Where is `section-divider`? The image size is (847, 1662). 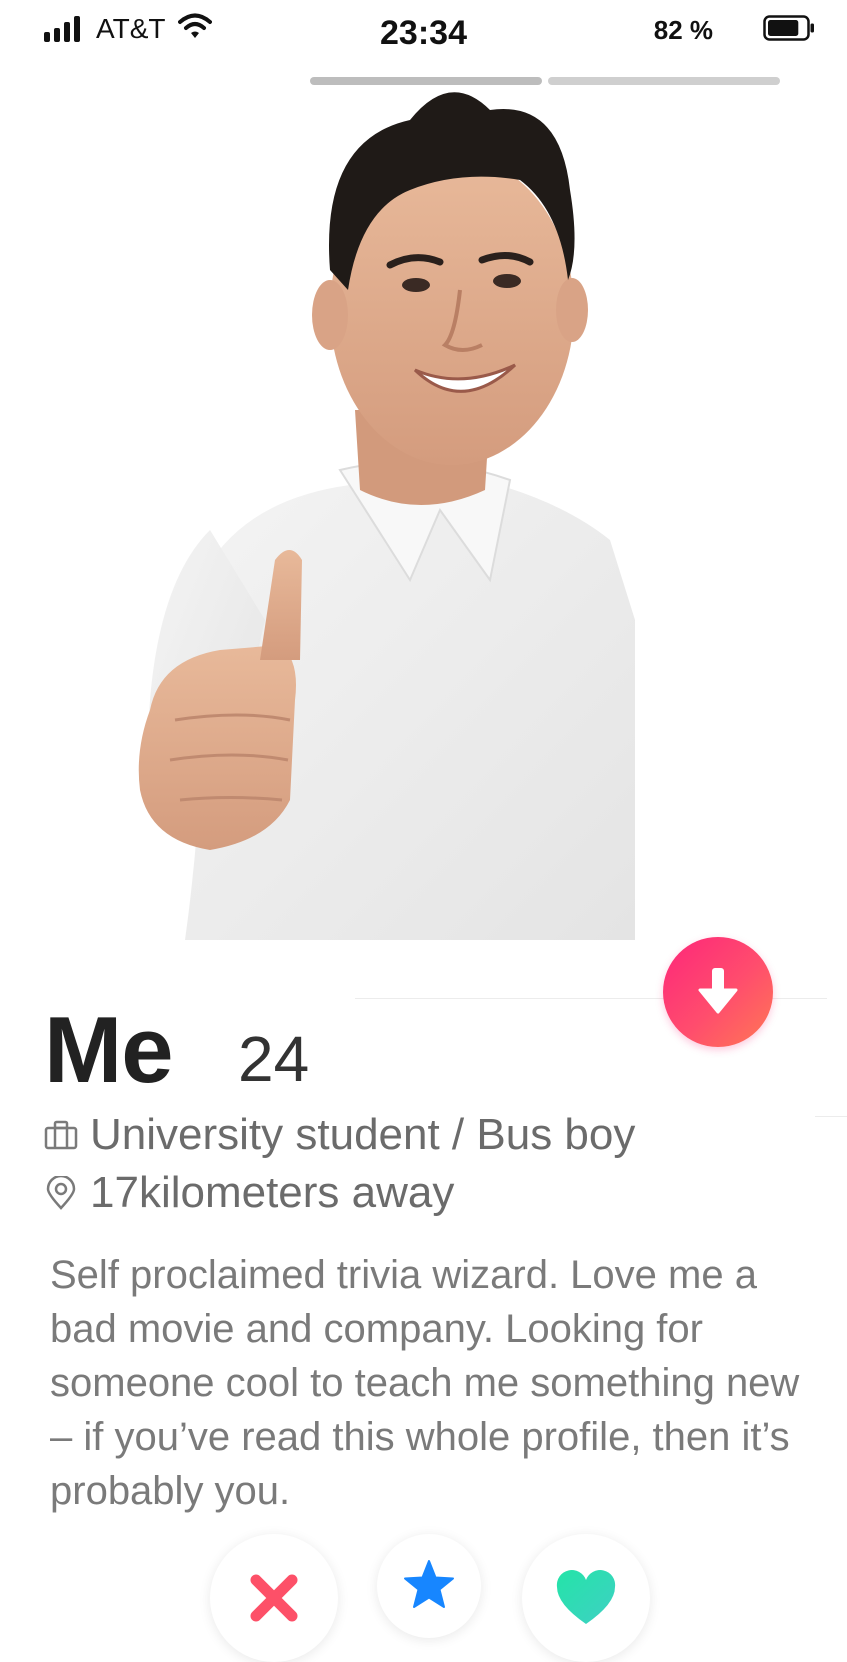 section-divider is located at coordinates (831, 1116).